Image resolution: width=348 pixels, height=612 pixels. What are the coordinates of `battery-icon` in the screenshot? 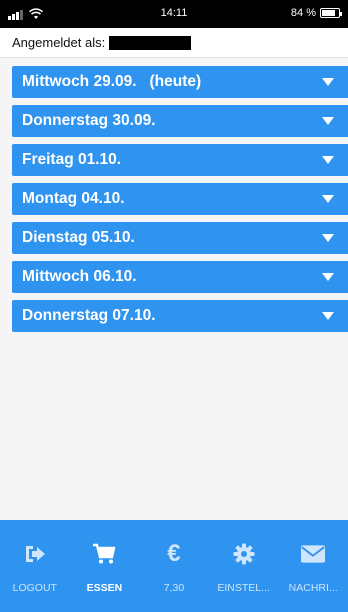 It's located at (331, 13).